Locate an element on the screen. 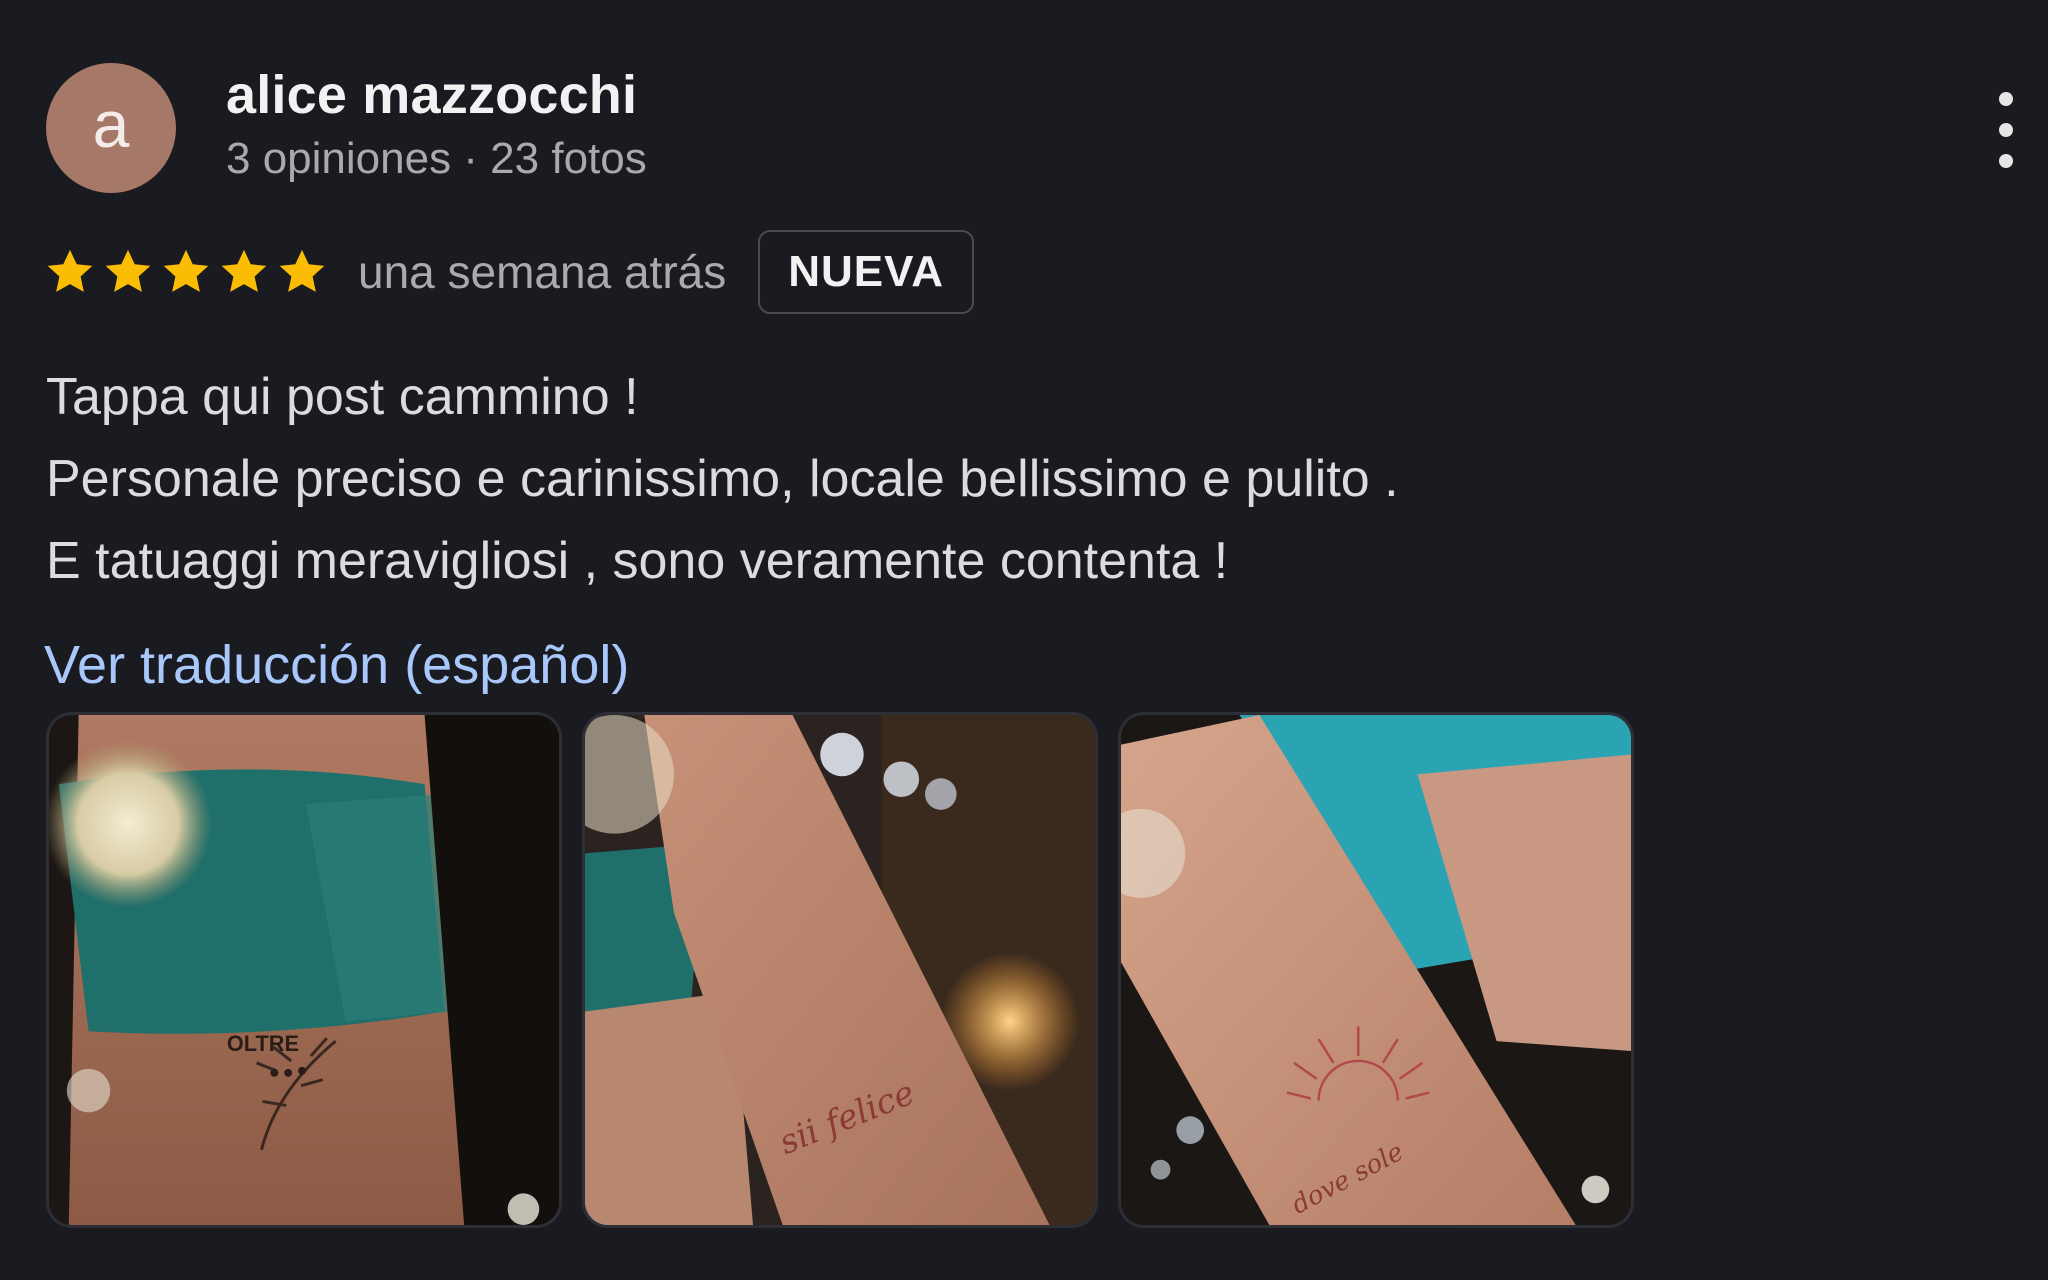  avatar: a is located at coordinates (111, 128).